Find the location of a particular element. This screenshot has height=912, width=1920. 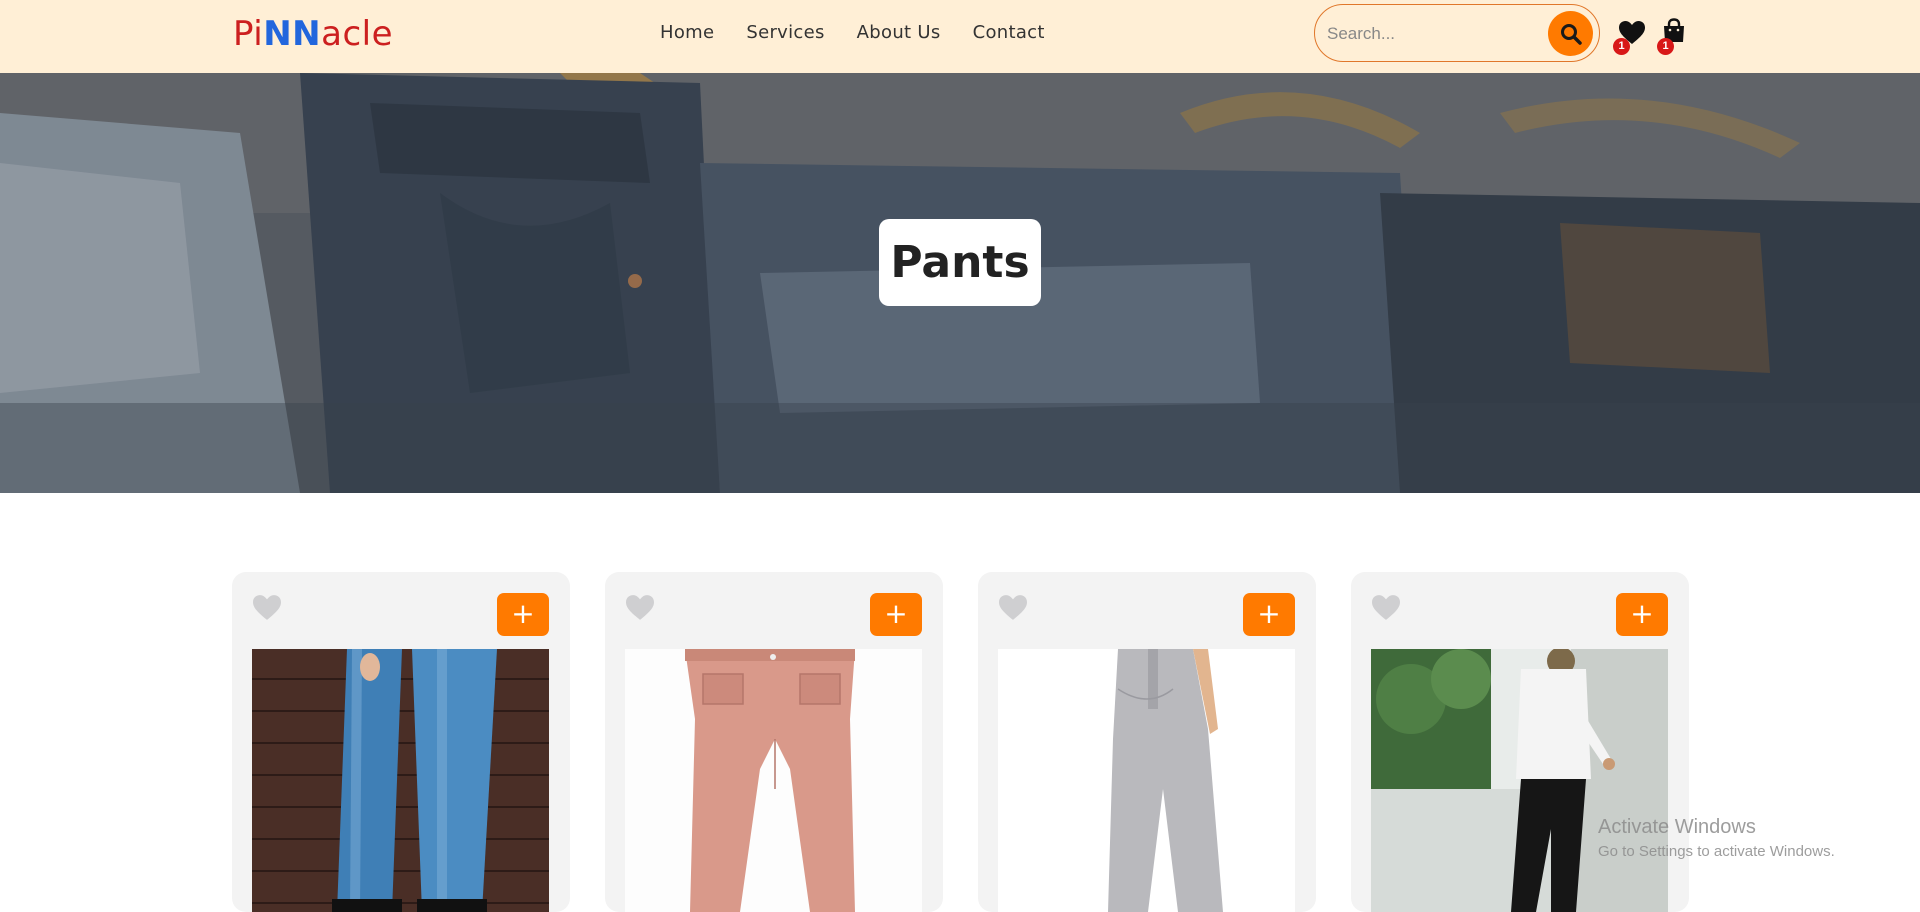

nav-about-us: About Us is located at coordinates (899, 33).